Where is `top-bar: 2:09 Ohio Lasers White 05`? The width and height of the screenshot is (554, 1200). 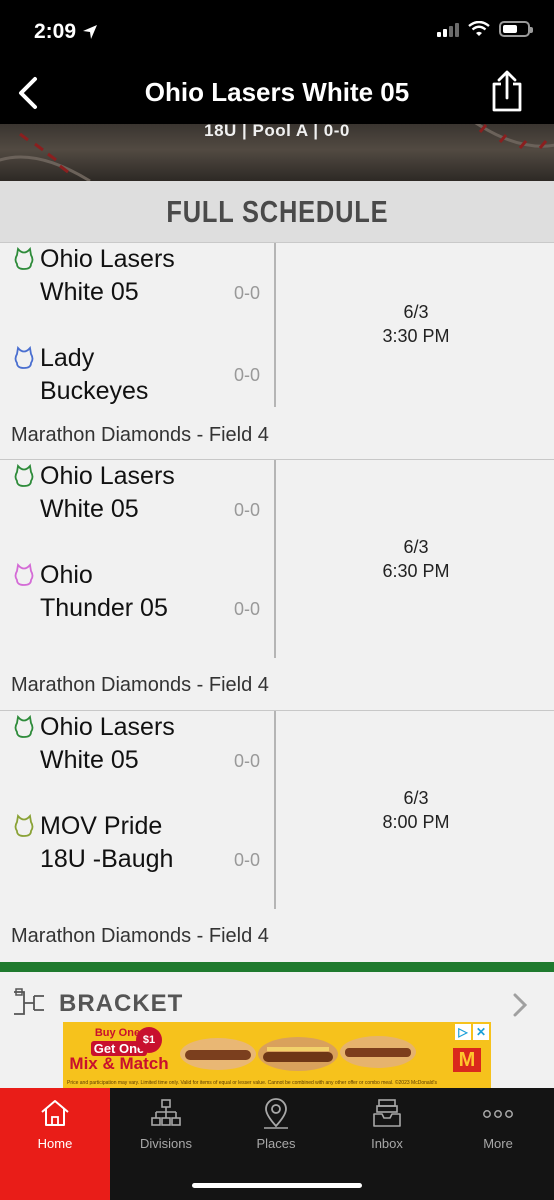 top-bar: 2:09 Ohio Lasers White 05 is located at coordinates (277, 62).